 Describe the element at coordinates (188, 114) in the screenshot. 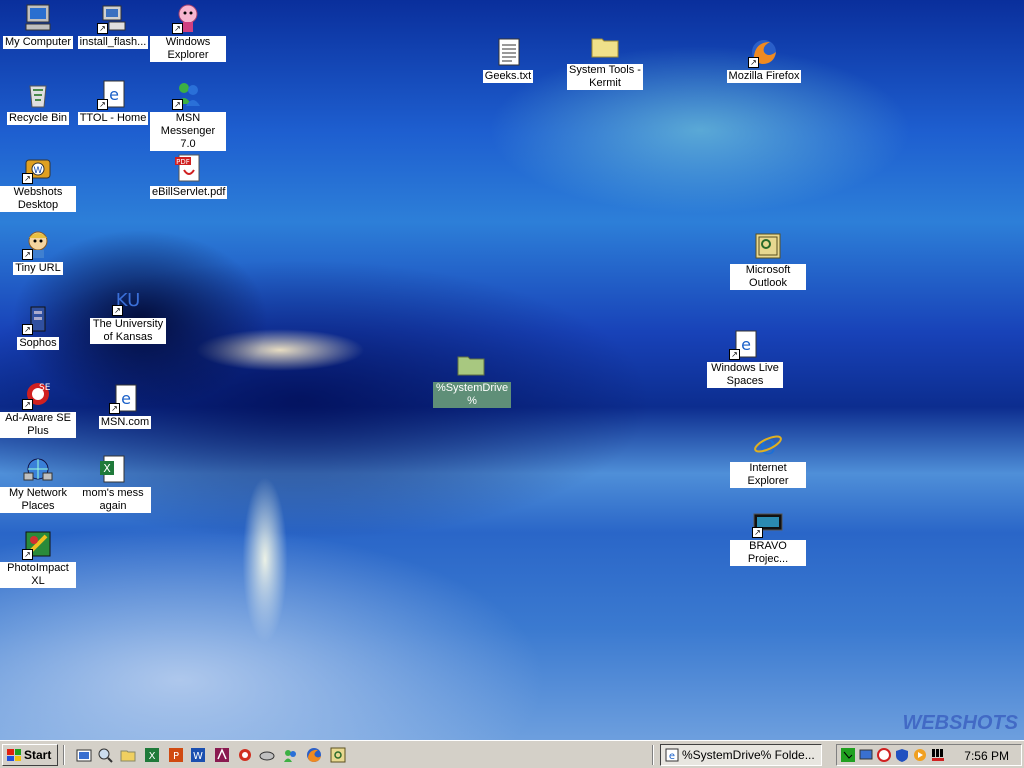

I see `desktop-icon-msn-messenger: ↗ MSN Messenger 7.0` at that location.